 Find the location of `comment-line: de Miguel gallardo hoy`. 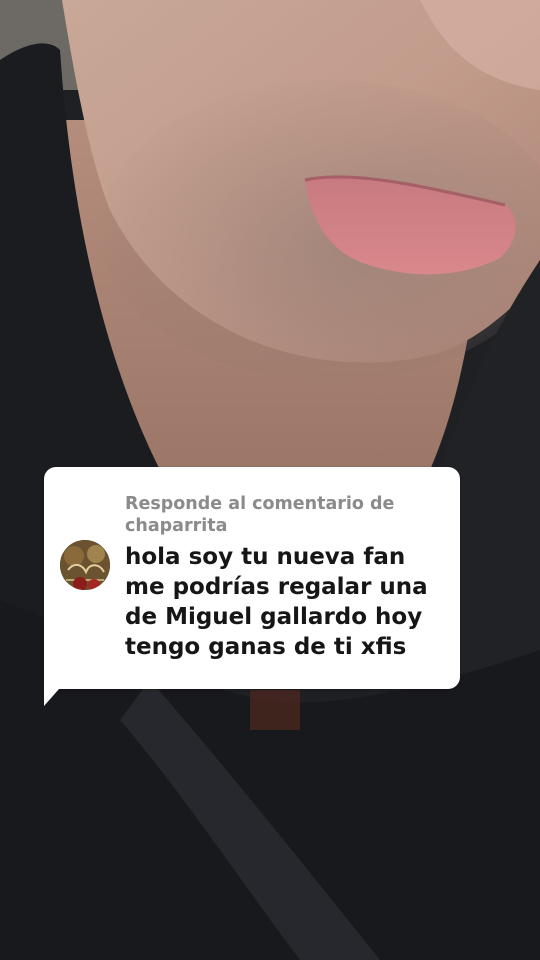

comment-line: de Miguel gallardo hoy is located at coordinates (274, 617).